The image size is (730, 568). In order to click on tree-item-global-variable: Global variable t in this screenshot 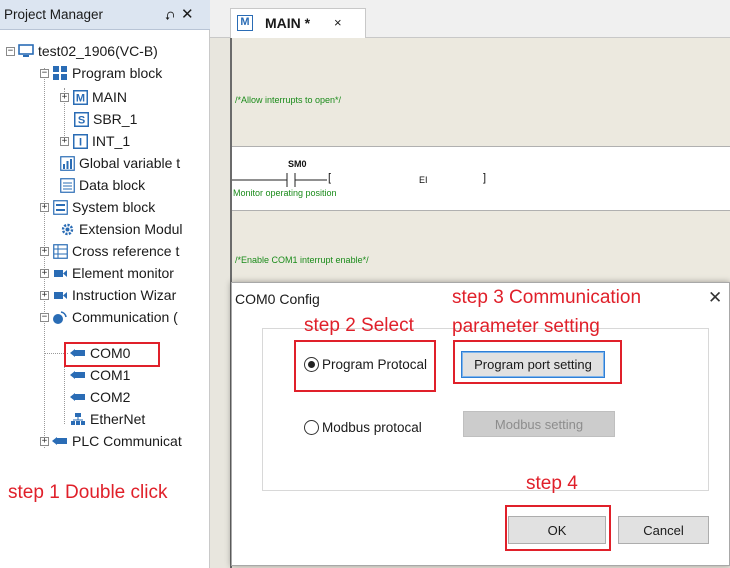, I will do `click(119, 163)`.